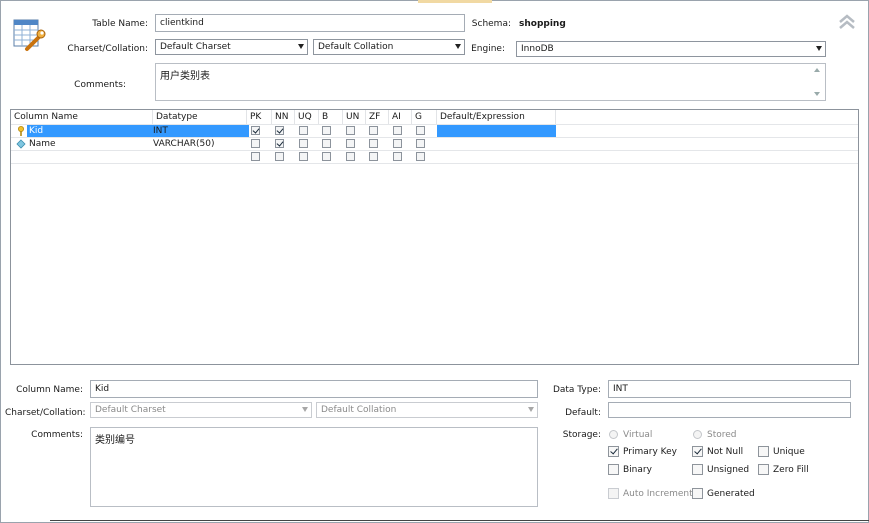 The width and height of the screenshot is (869, 523). I want to click on column-comments-text: 类别编号, so click(115, 440).